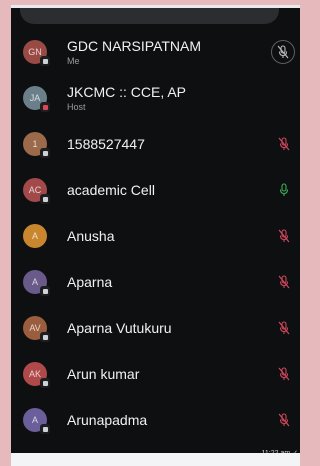 This screenshot has height=466, width=320. Describe the element at coordinates (183, 190) in the screenshot. I see `participant-text: academic Cell` at that location.